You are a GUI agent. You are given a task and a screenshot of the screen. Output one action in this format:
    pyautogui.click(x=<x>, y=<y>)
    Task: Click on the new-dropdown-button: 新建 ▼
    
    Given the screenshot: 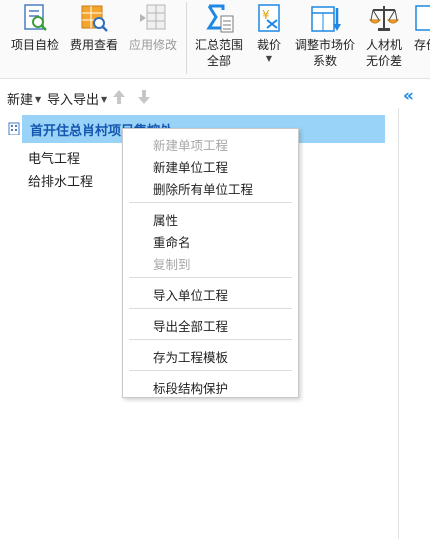 What is the action you would take?
    pyautogui.click(x=24, y=98)
    